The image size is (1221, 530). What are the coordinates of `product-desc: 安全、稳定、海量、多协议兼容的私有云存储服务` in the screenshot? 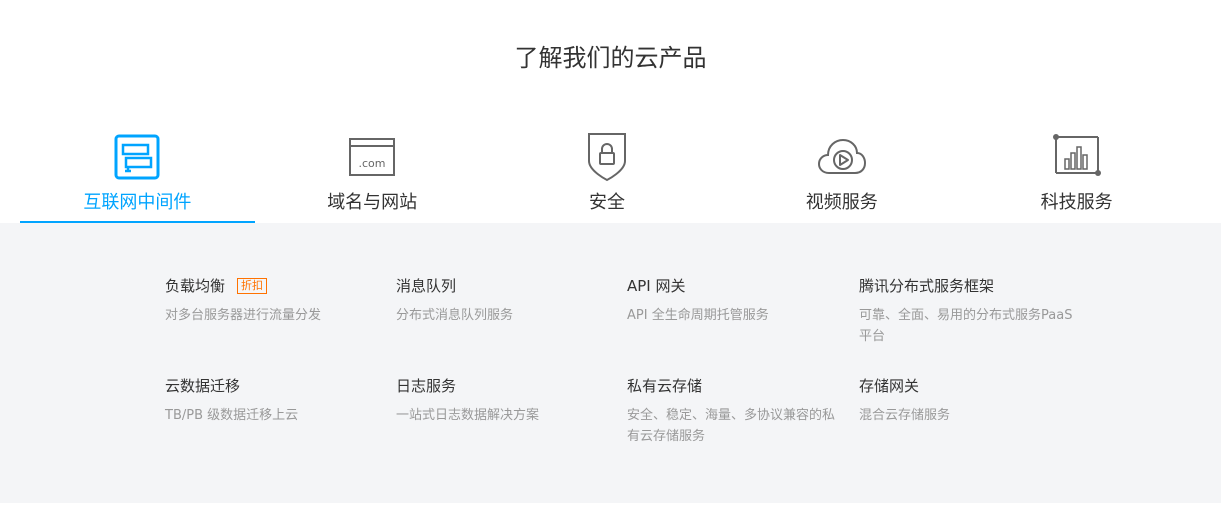 It's located at (731, 426).